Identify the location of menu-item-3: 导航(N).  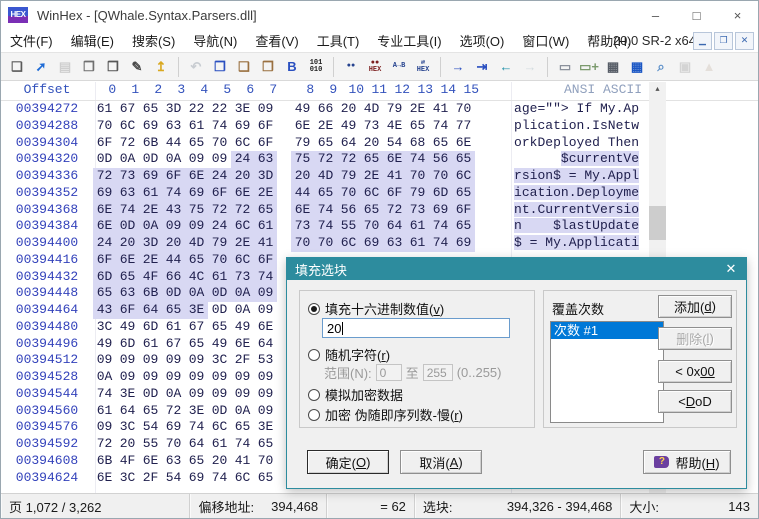
(215, 40).